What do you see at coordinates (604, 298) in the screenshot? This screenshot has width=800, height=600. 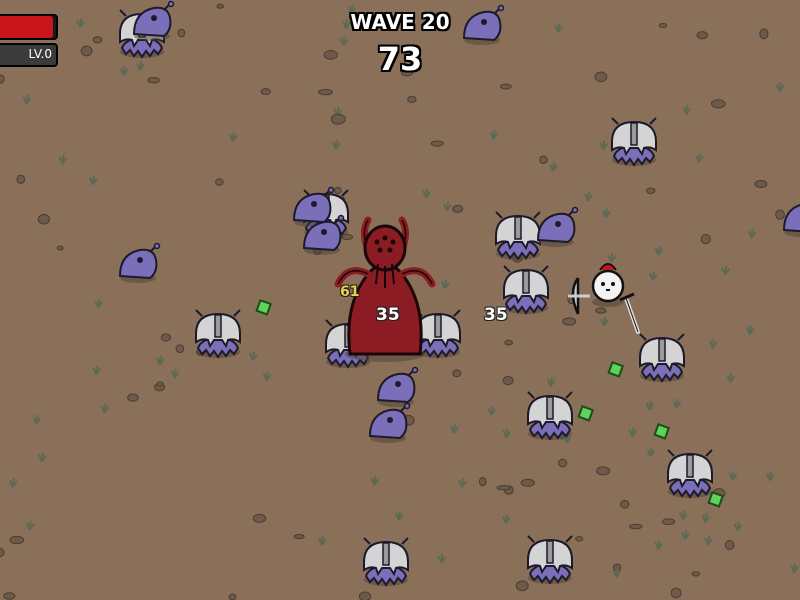 I see `player-character` at bounding box center [604, 298].